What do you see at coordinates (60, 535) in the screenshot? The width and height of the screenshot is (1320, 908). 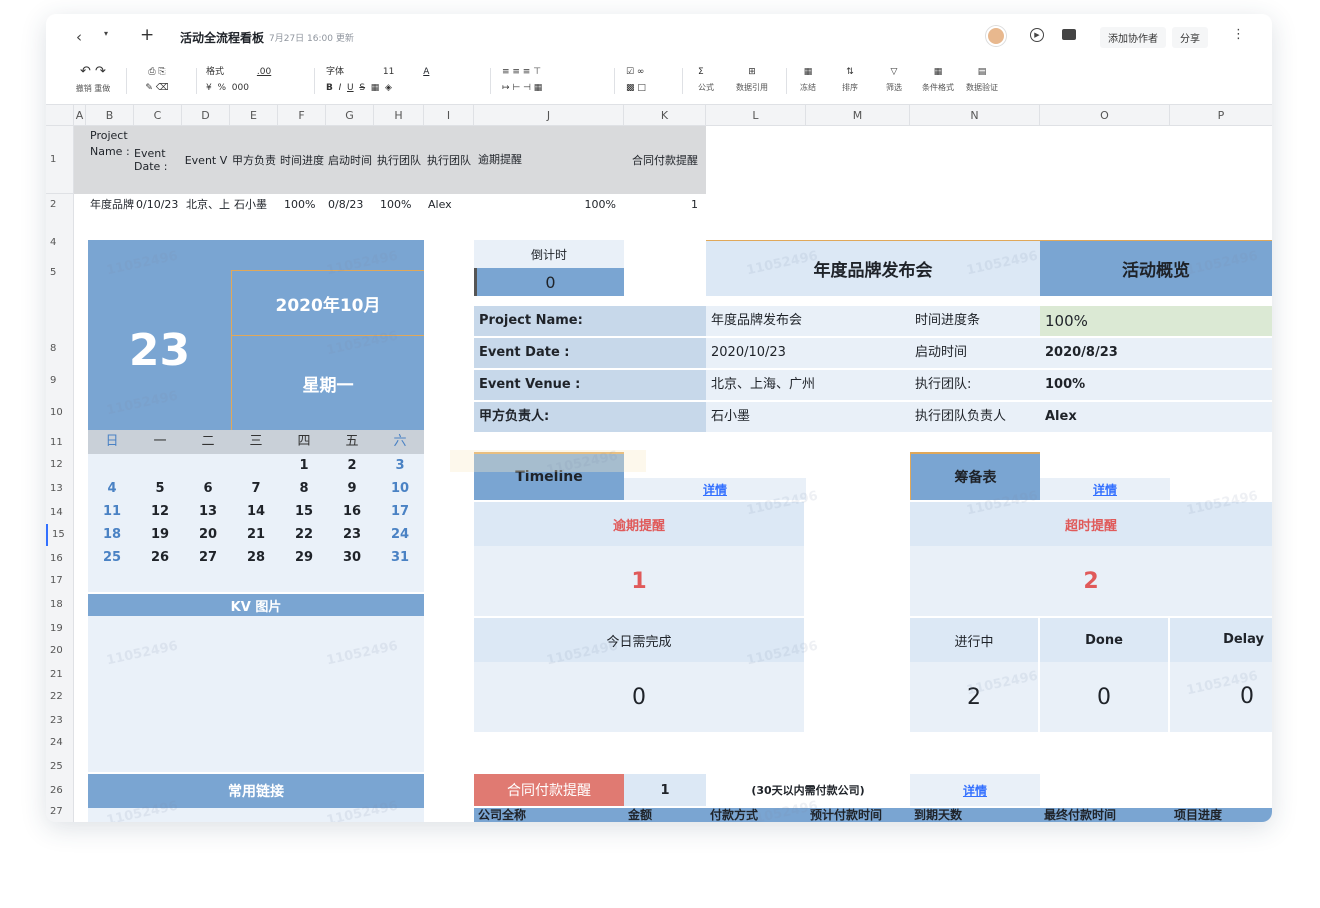 I see `row-number: 15` at bounding box center [60, 535].